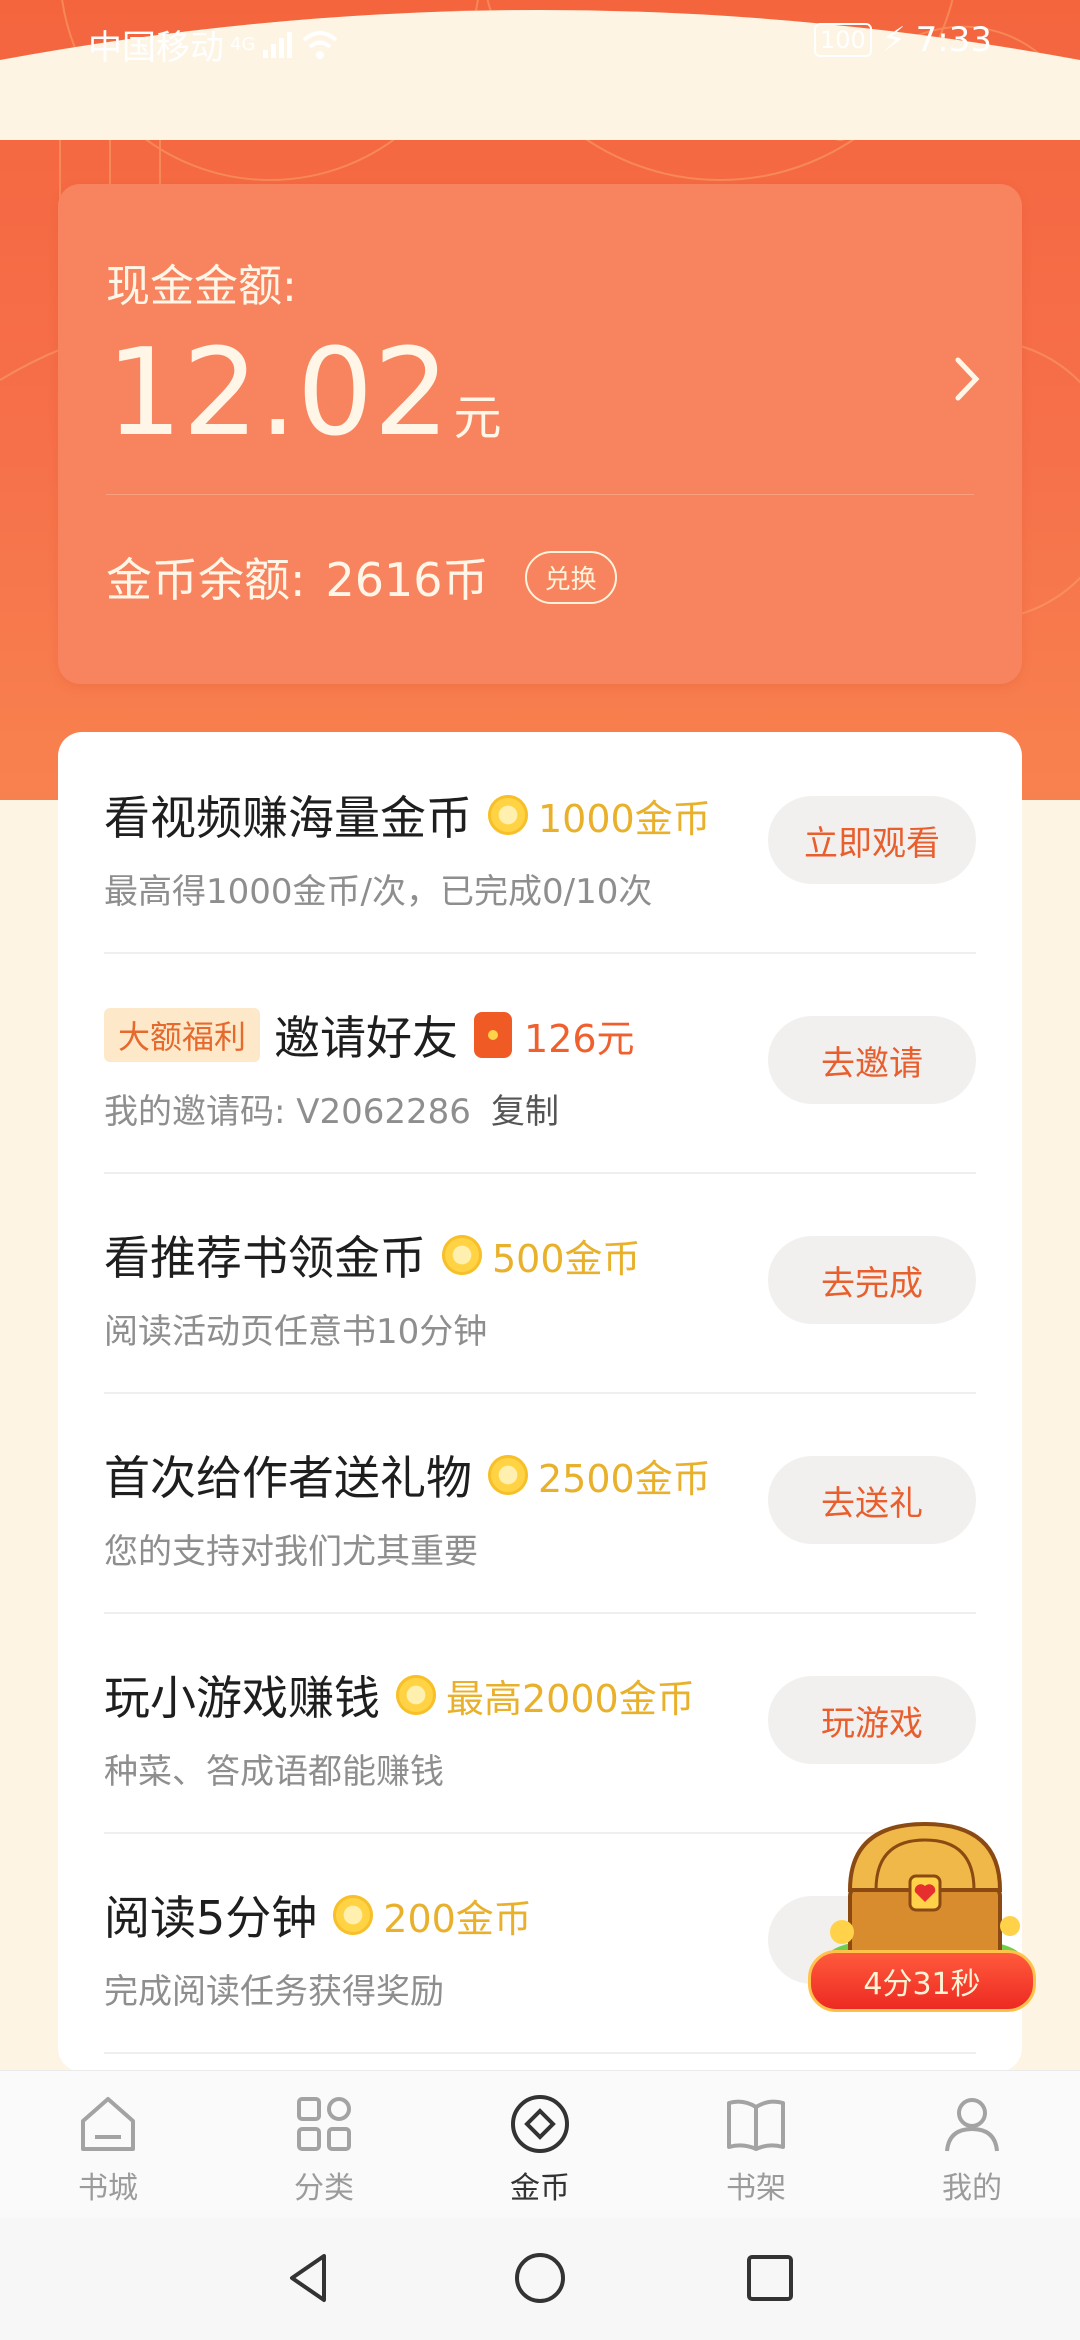 The height and width of the screenshot is (2340, 1080). I want to click on bottom-nav: 书城 分类 金币 书架 我的, so click(540, 2144).